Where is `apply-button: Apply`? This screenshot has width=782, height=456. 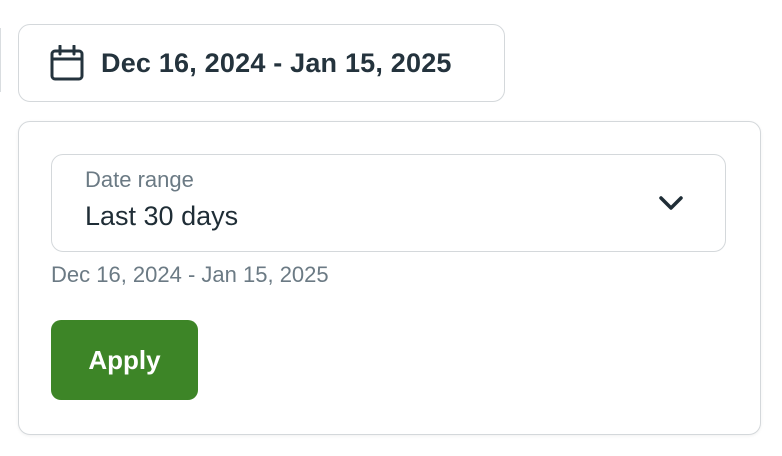
apply-button: Apply is located at coordinates (124, 360).